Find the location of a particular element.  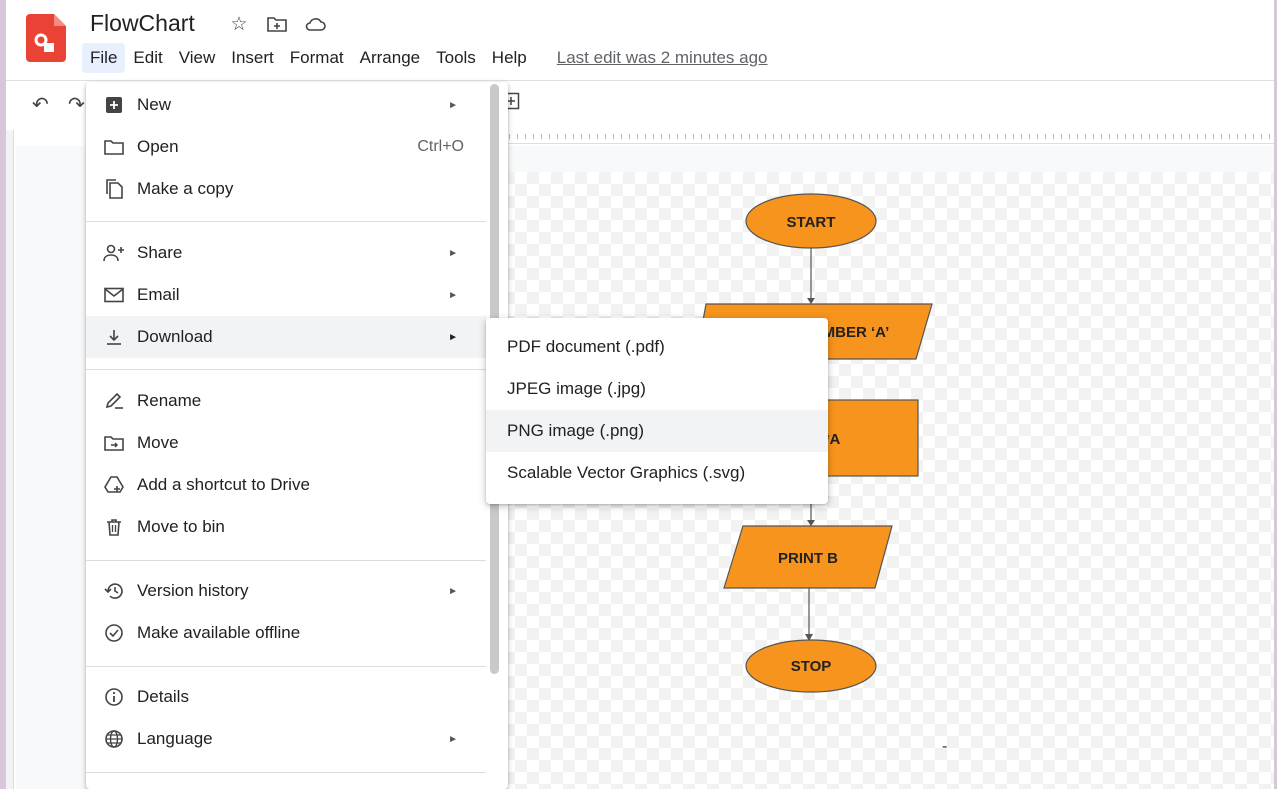

menu-item-open: Open Ctrl+O is located at coordinates (286, 147).